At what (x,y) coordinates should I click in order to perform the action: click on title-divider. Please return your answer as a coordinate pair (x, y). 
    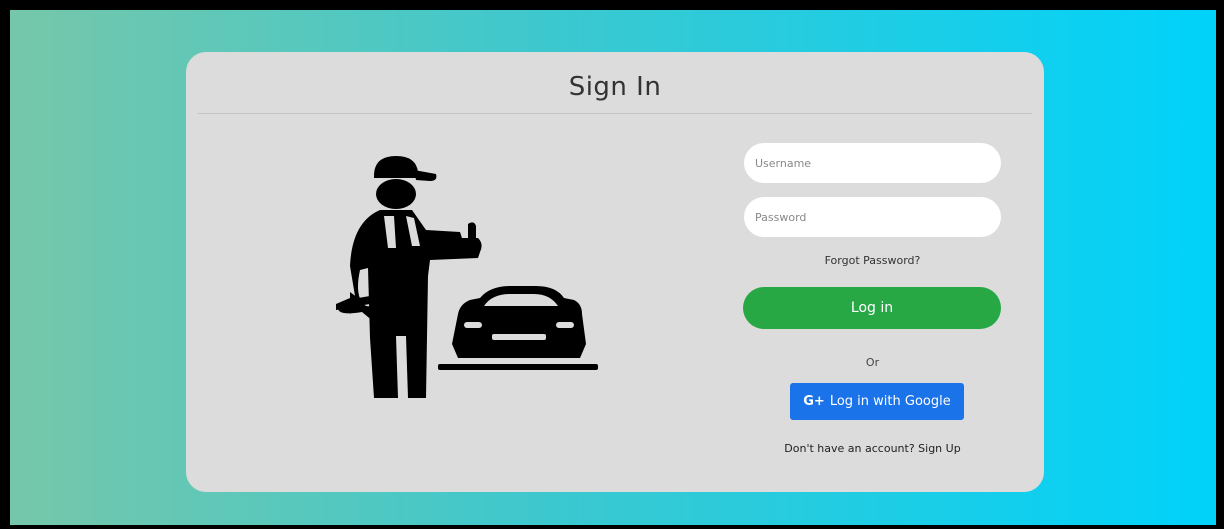
    Looking at the image, I should click on (615, 113).